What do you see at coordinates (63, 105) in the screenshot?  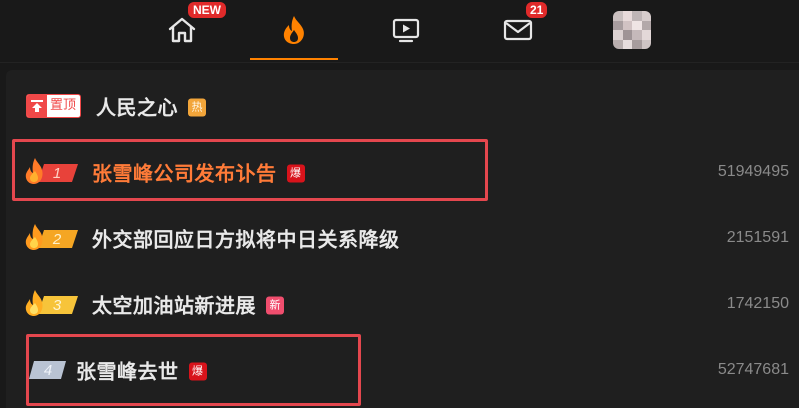 I see `pinned-label: 置顶` at bounding box center [63, 105].